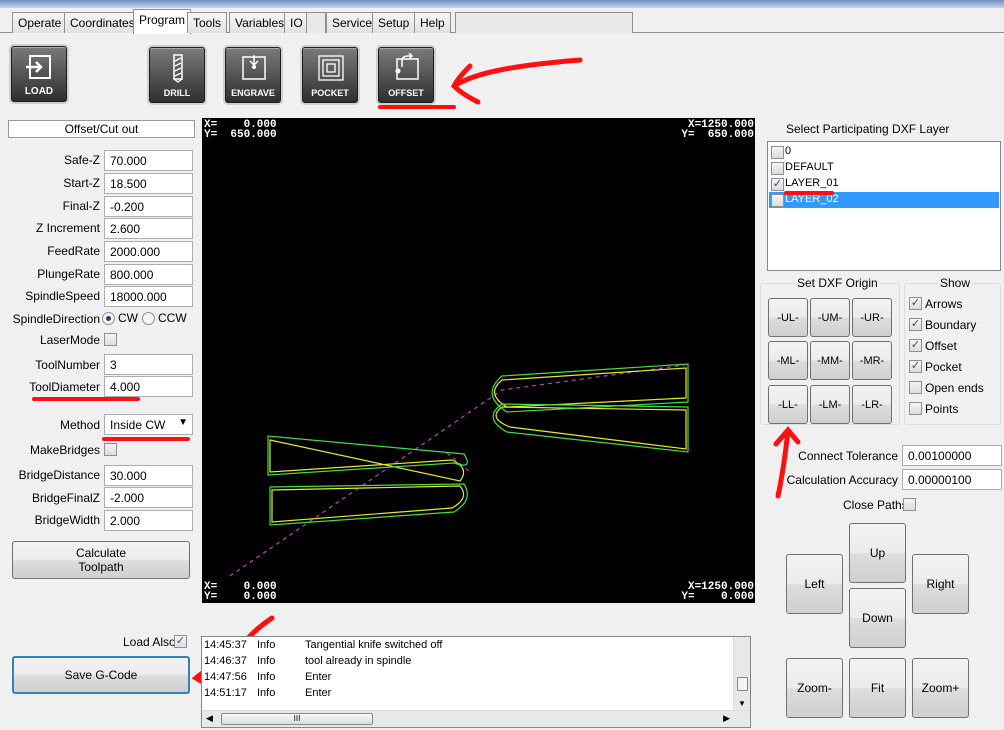 The image size is (1004, 730). I want to click on log-time: 14:46:37, so click(225, 661).